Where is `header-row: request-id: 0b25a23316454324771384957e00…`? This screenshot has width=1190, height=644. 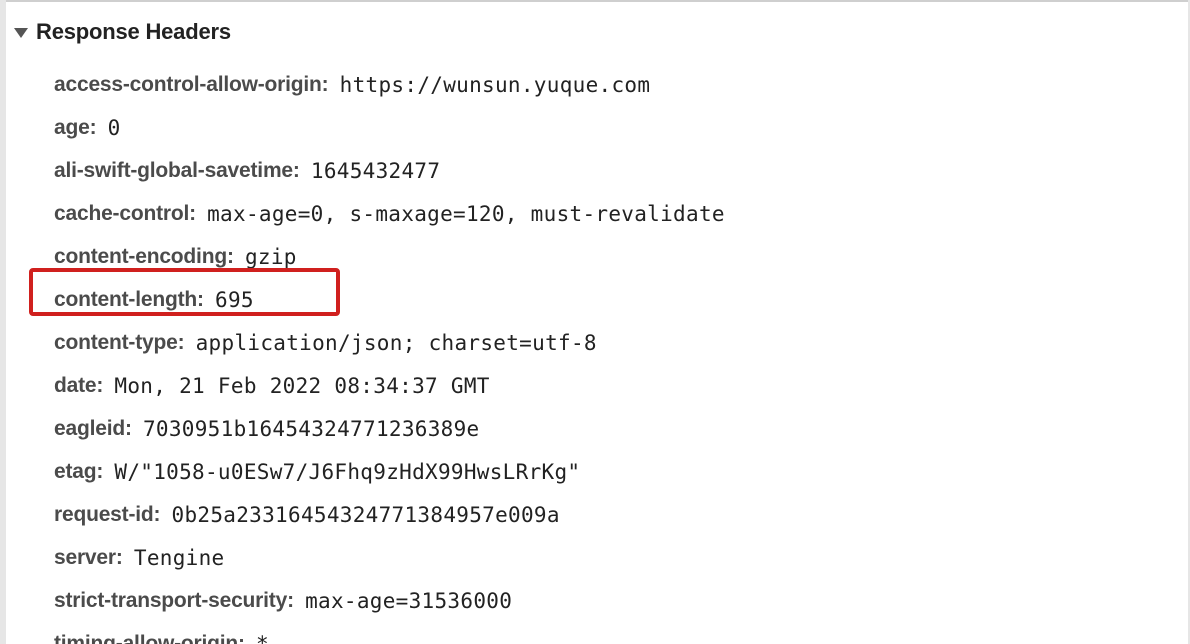 header-row: request-id: 0b25a23316454324771384957e00… is located at coordinates (614, 514).